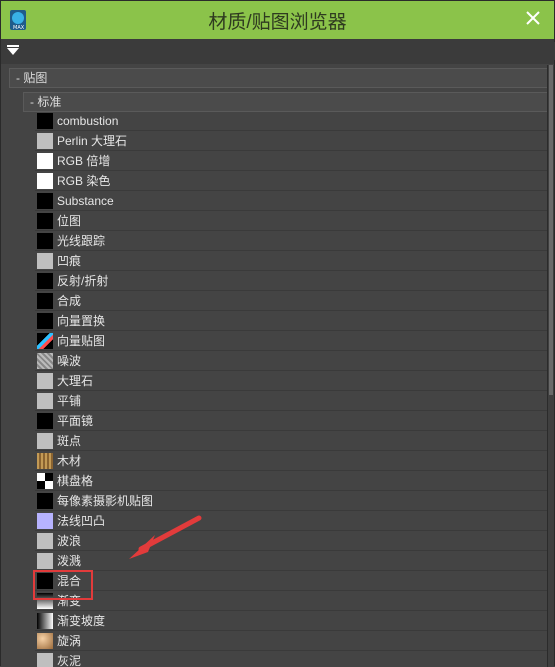 Image resolution: width=555 pixels, height=667 pixels. Describe the element at coordinates (75, 481) in the screenshot. I see `map-label: 棋盘格` at that location.